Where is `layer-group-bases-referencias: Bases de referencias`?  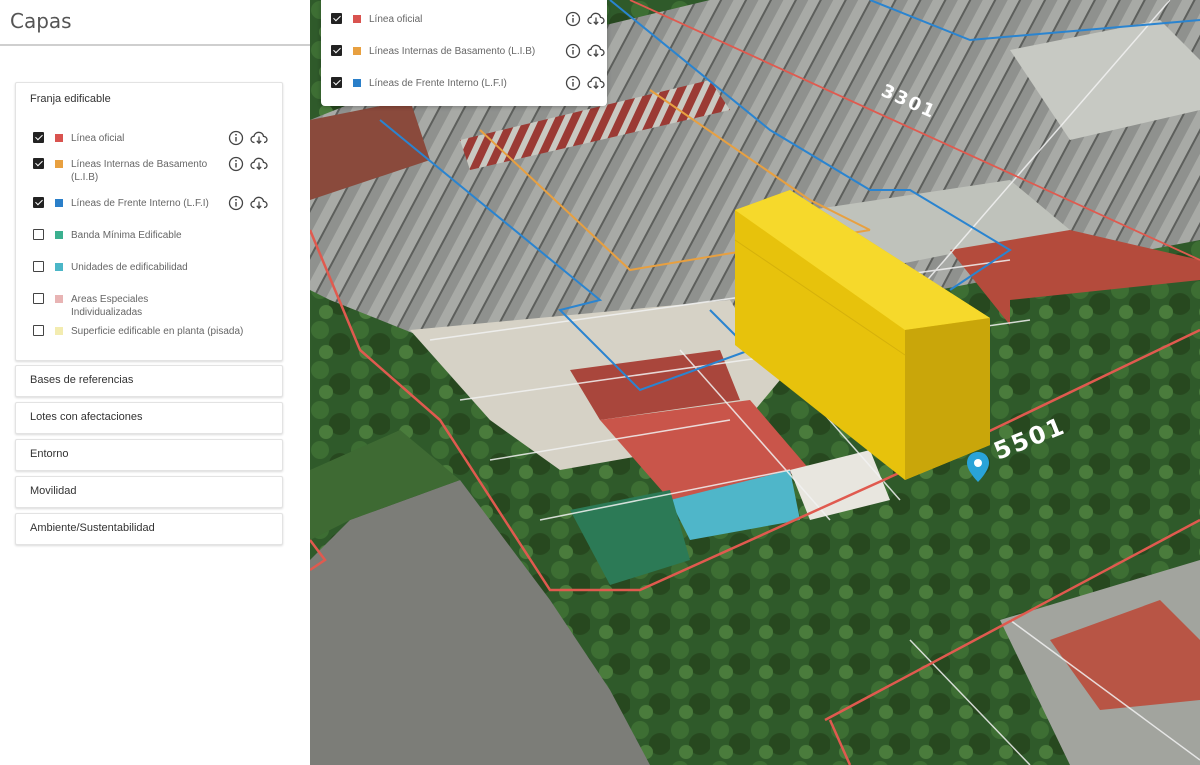
layer-group-bases-referencias: Bases de referencias is located at coordinates (149, 381).